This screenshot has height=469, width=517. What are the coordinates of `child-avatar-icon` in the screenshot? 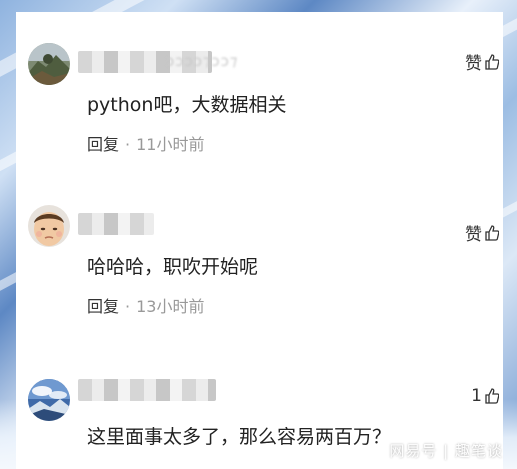 It's located at (49, 226).